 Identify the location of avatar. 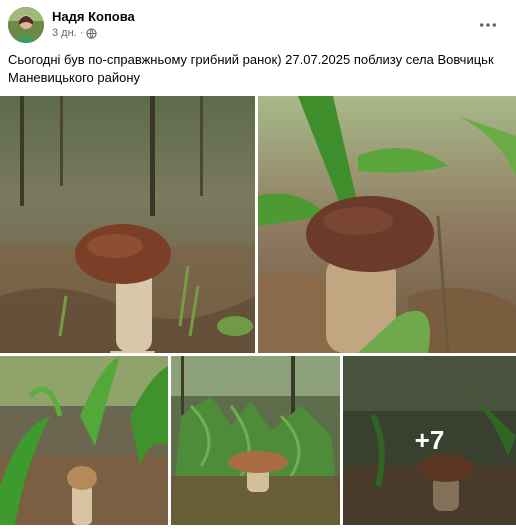
(26, 25).